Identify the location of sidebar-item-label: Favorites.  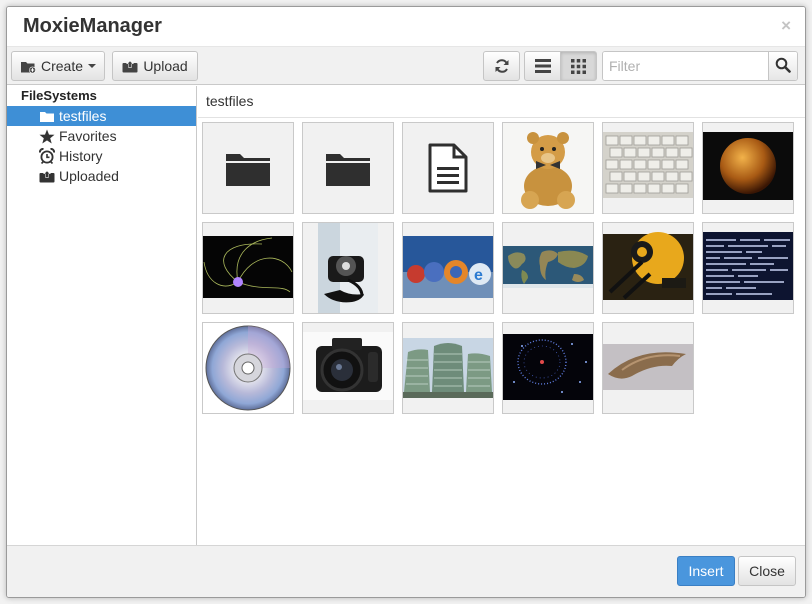
(88, 136).